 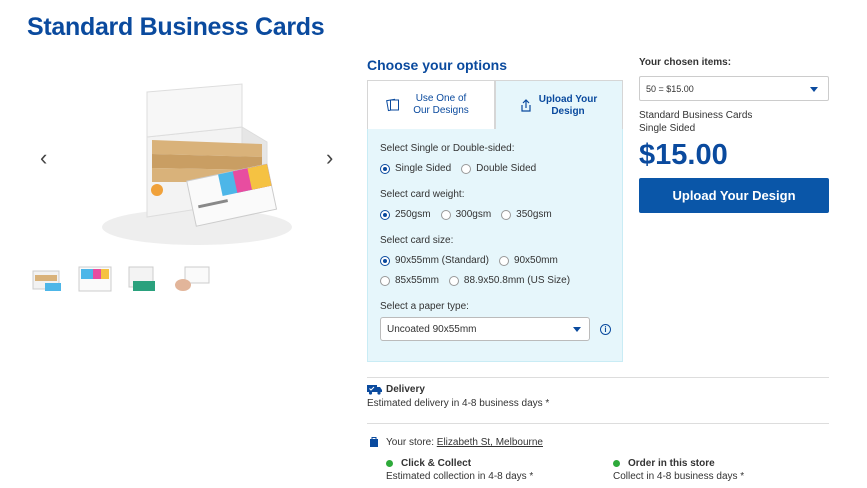 I want to click on store-line: Your store: Elizabeth St, Melbourne, so click(x=464, y=442).